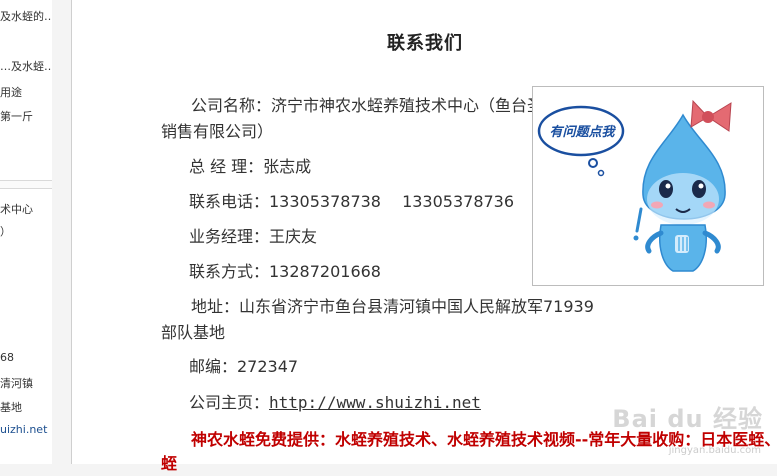  What do you see at coordinates (687, 419) in the screenshot?
I see `baidu-watermark: Bai du 经验` at bounding box center [687, 419].